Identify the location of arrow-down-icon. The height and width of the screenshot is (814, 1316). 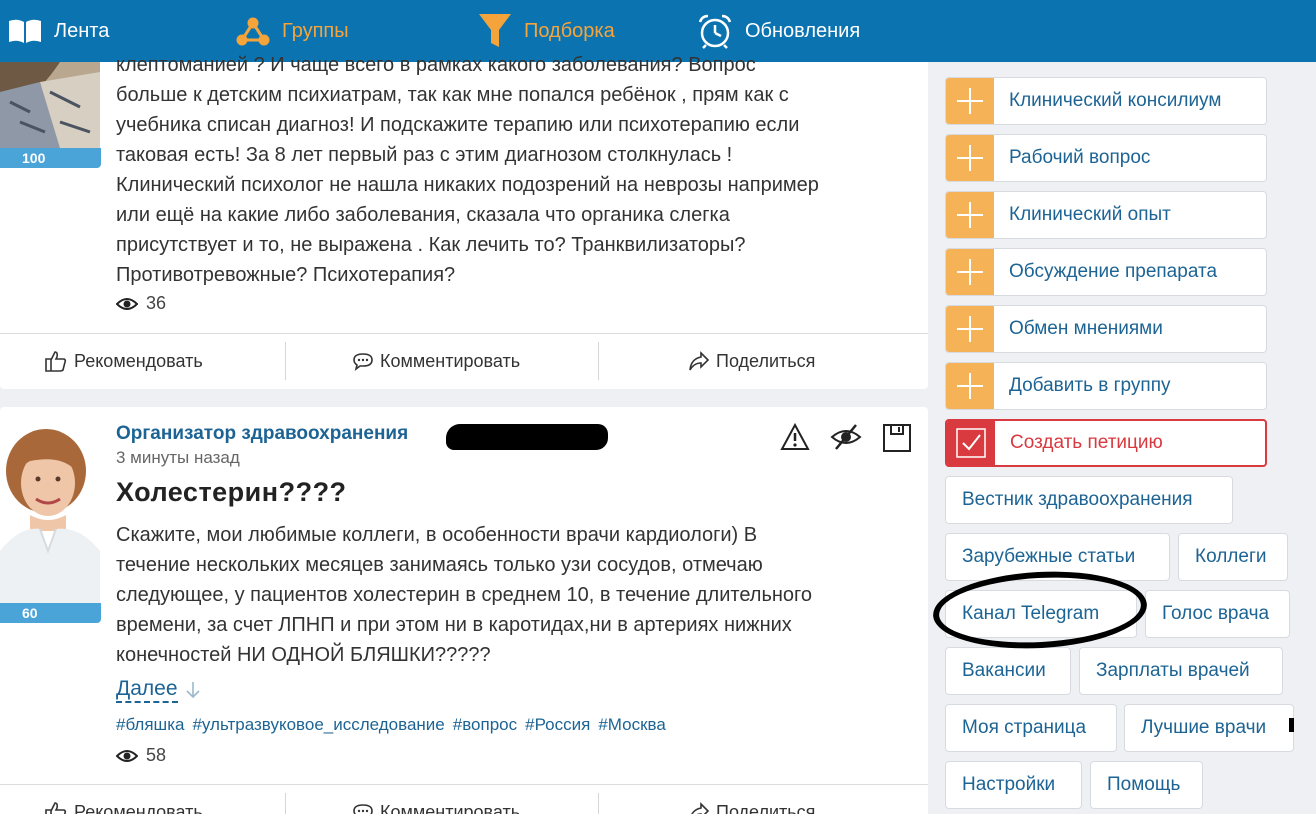
(192, 690).